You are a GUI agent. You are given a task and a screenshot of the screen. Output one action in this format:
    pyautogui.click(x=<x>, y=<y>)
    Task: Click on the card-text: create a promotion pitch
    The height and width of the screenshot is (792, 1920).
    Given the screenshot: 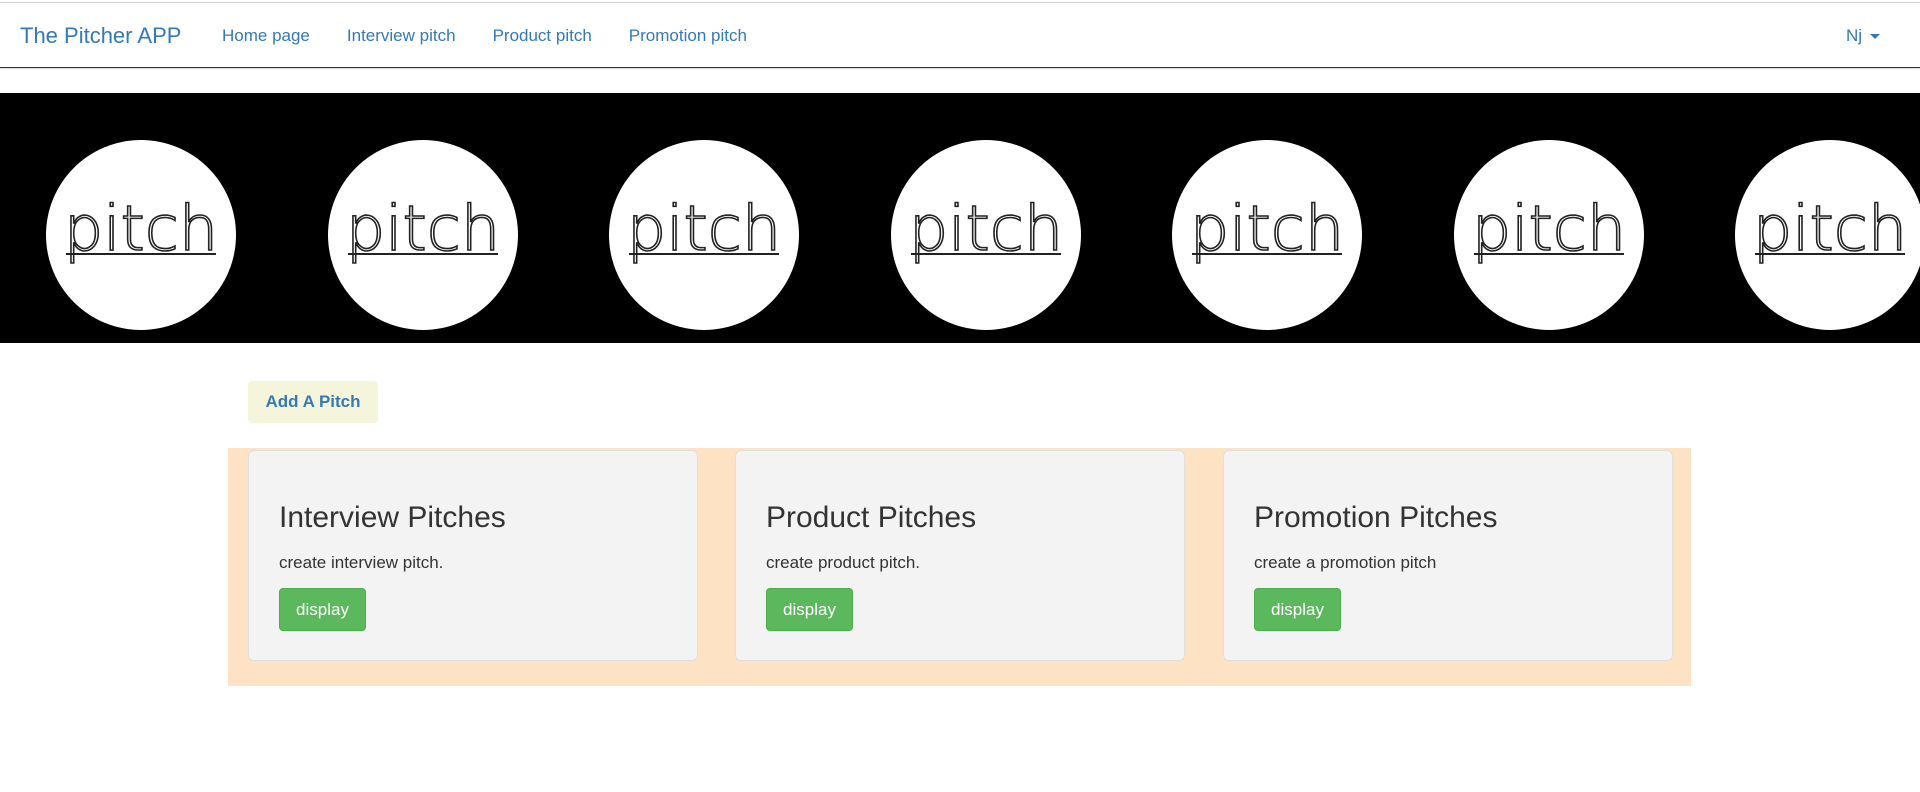 What is the action you would take?
    pyautogui.click(x=1345, y=562)
    